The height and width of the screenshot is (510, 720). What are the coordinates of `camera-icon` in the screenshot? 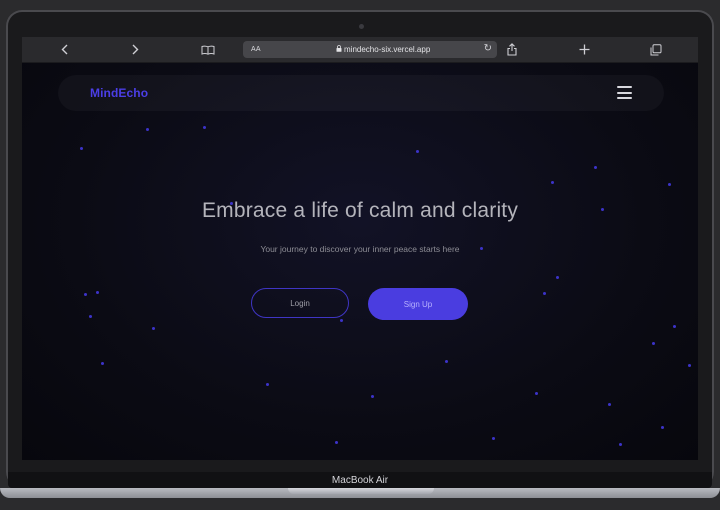 It's located at (361, 26).